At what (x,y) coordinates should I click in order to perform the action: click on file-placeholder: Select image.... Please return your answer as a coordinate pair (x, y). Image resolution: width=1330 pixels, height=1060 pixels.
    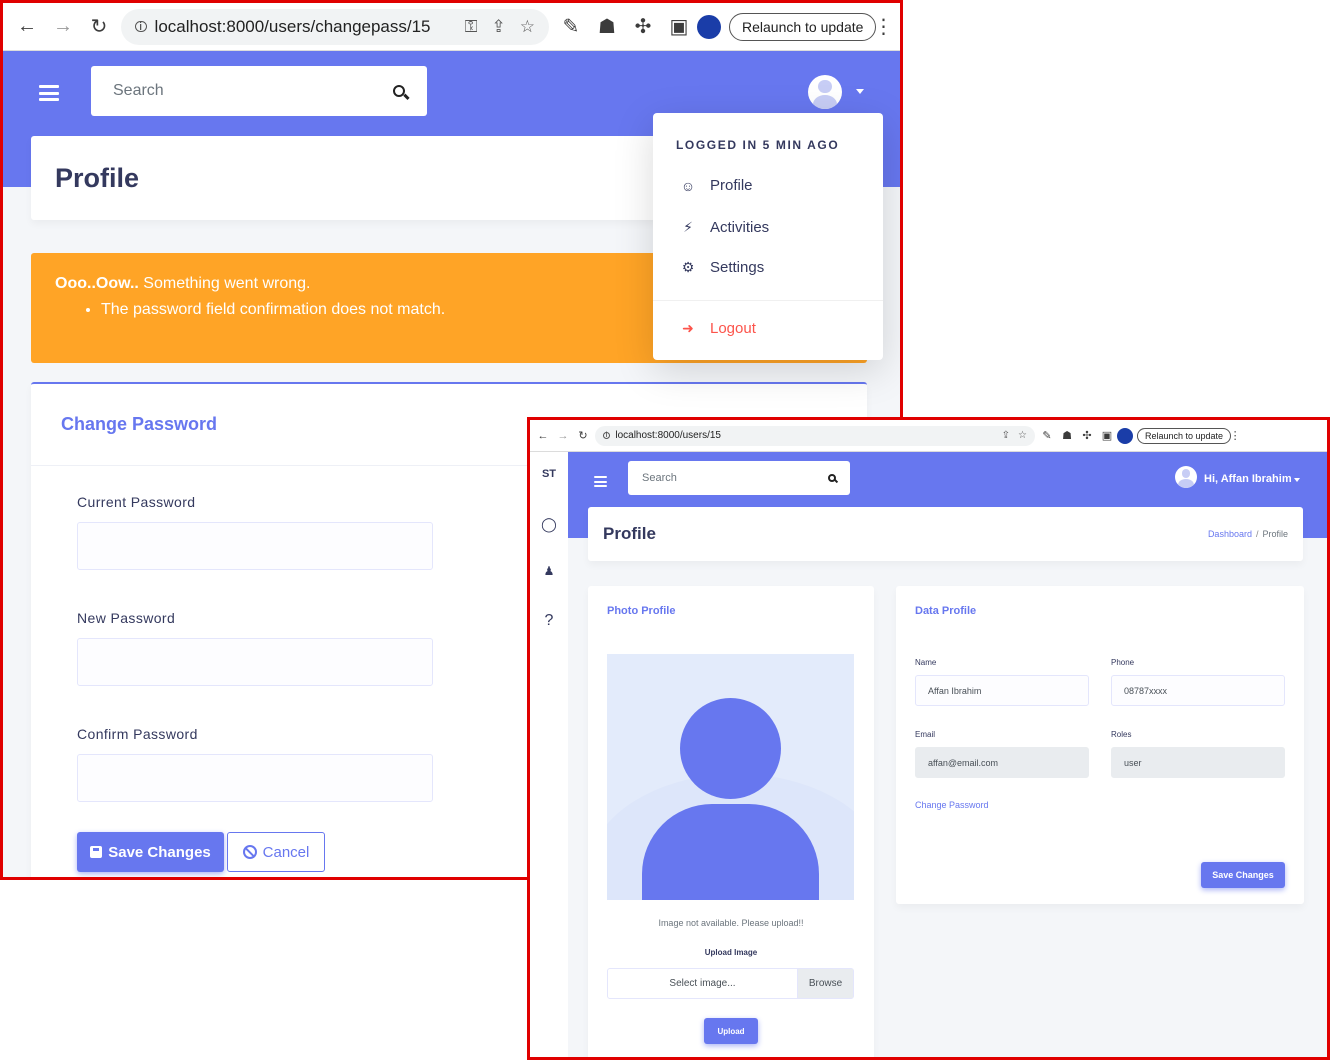
    Looking at the image, I should click on (702, 983).